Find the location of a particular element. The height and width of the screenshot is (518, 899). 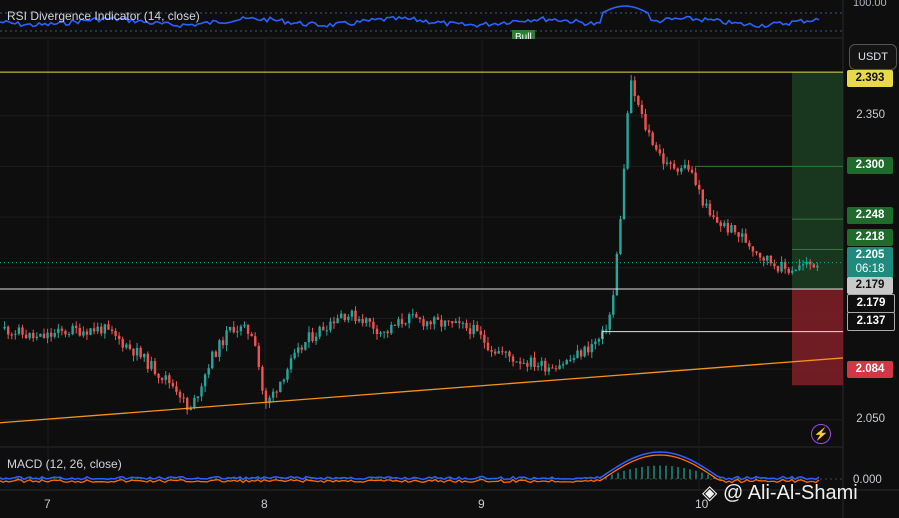

watermark-text: @ Ali-Al-Shami is located at coordinates (790, 493).